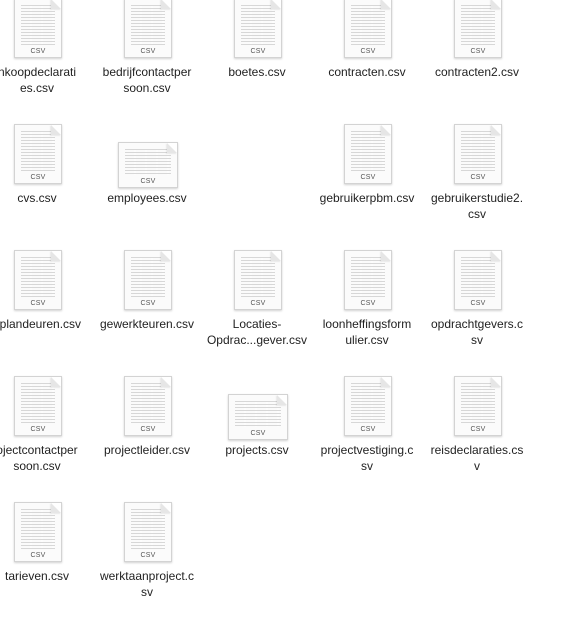  Describe the element at coordinates (477, 61) in the screenshot. I see `file-item: CSV contracten2.csv` at that location.